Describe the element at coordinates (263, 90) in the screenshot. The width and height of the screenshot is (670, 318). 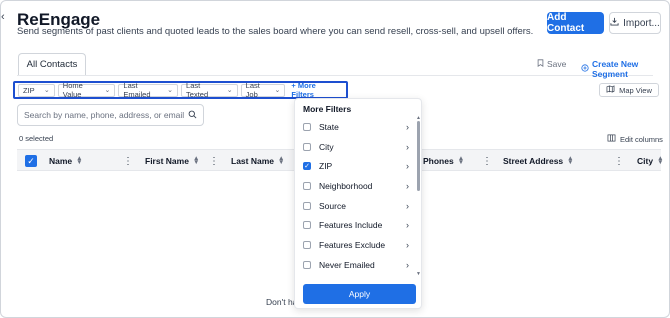
I see `filter-chip-last-job: Last Job ⌄` at that location.